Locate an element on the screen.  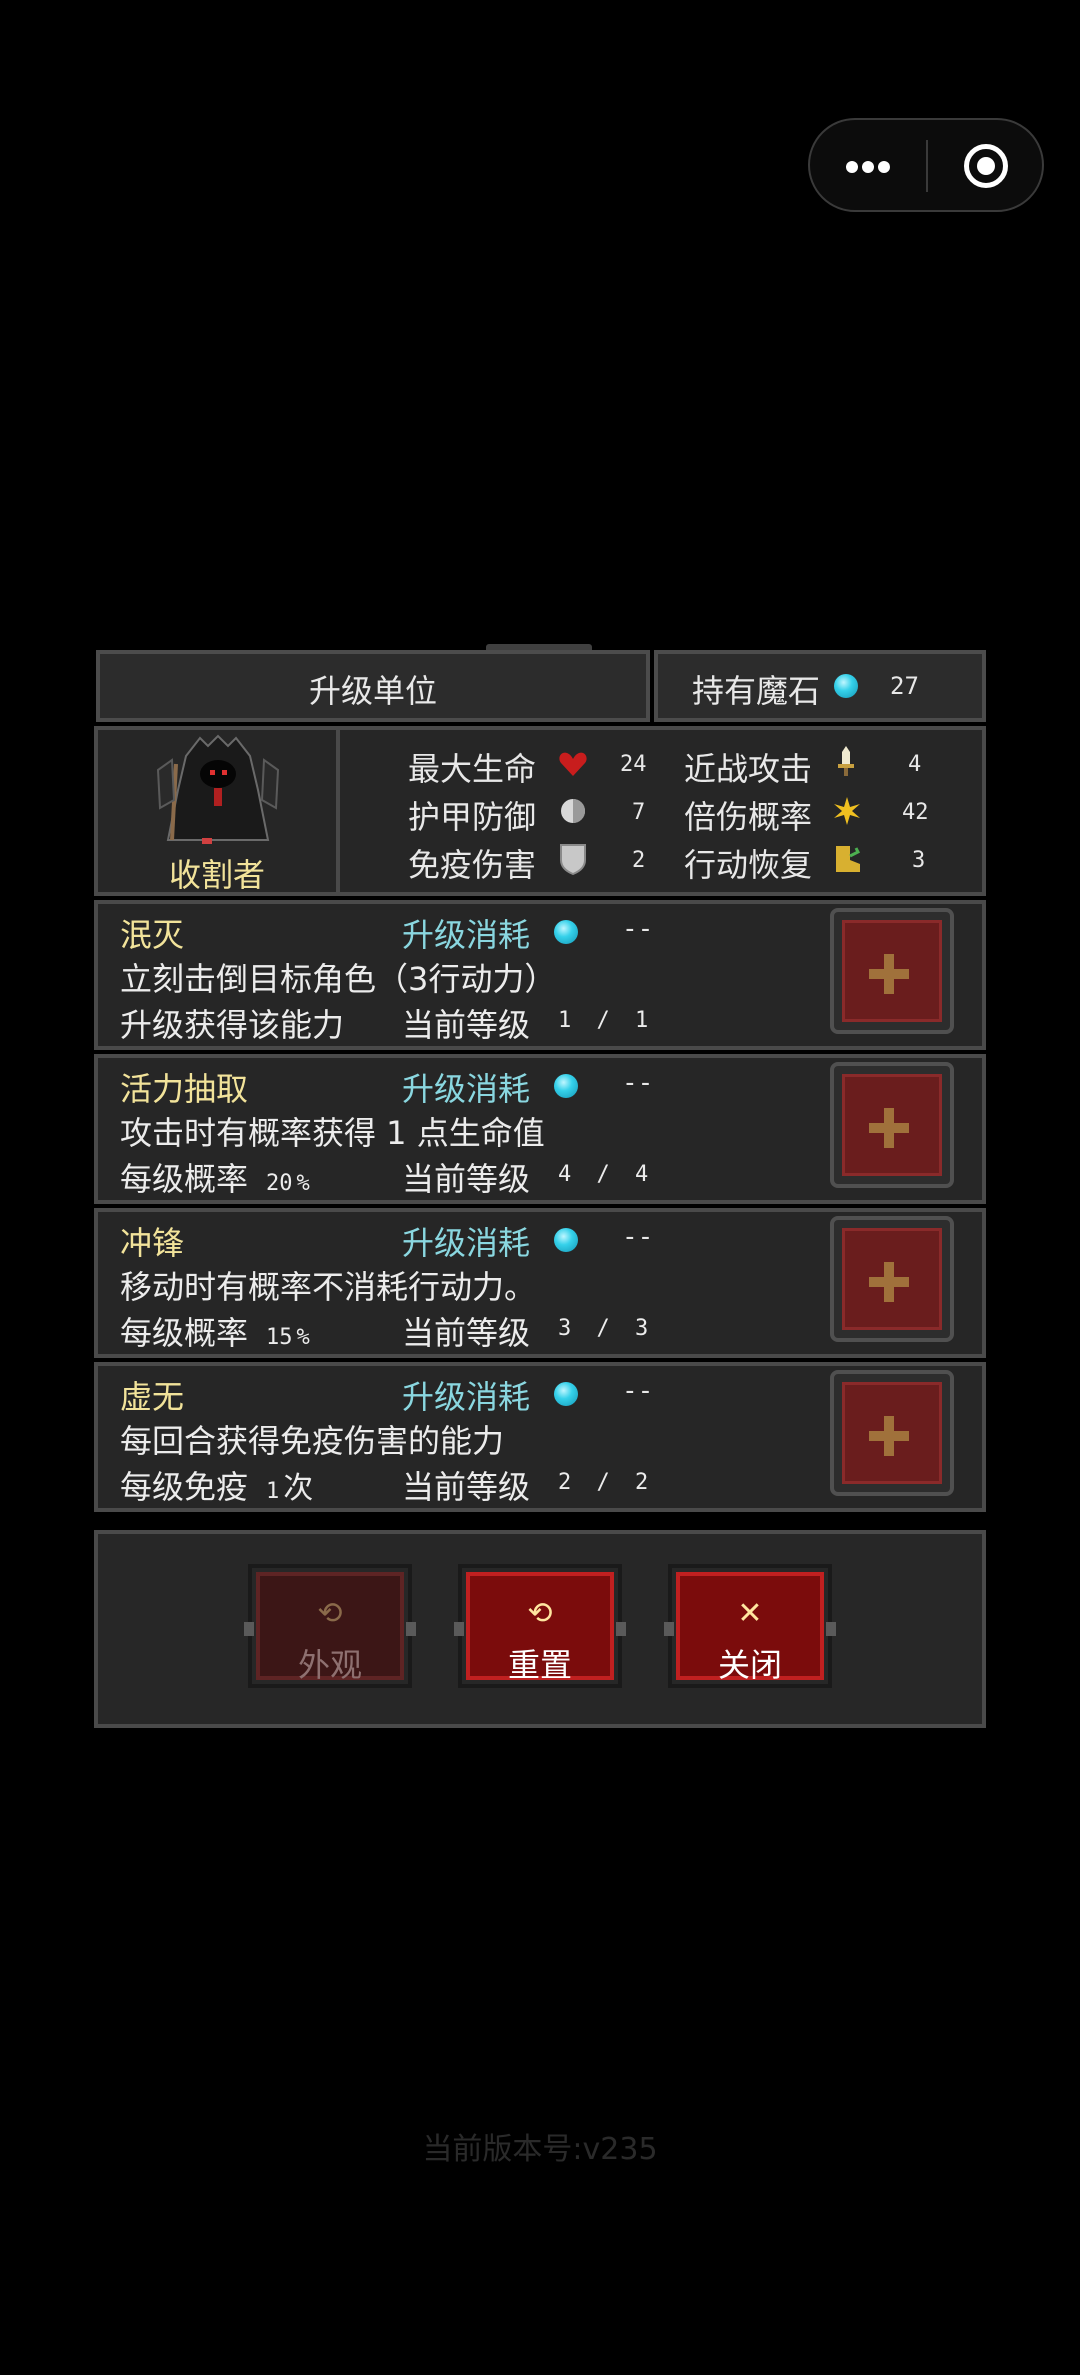
current-level-value: 1 / 1 is located at coordinates (603, 1020).